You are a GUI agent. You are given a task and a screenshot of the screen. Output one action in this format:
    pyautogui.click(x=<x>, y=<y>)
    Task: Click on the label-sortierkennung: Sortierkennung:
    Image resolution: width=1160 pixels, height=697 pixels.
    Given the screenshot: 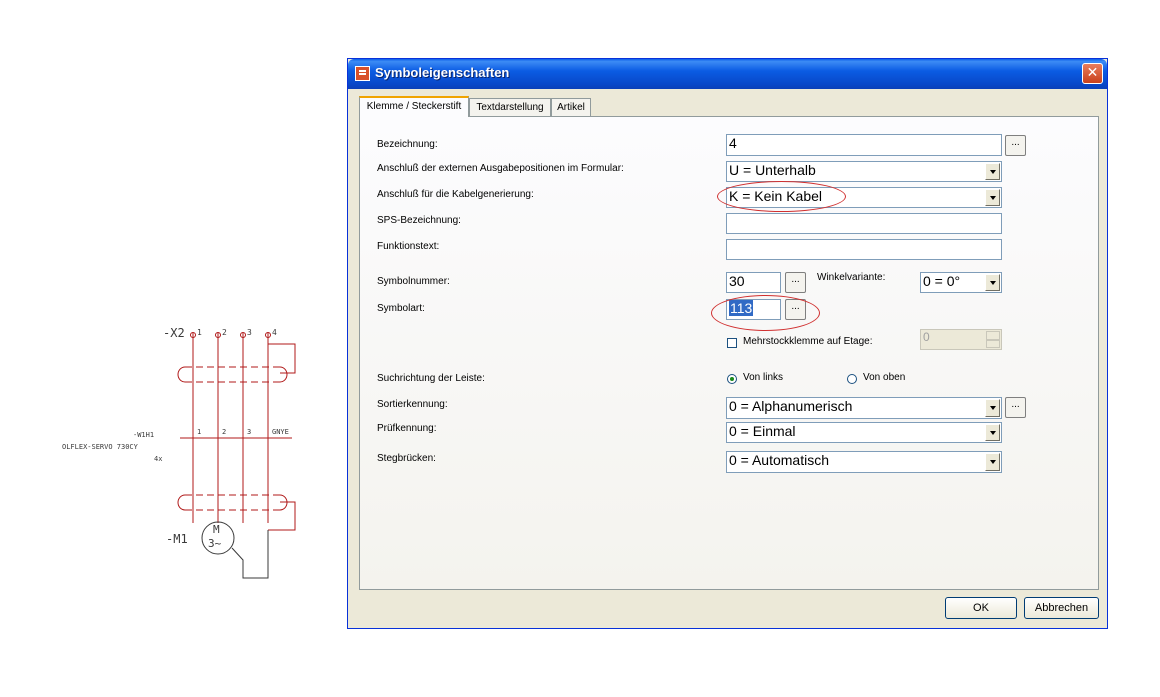 What is the action you would take?
    pyautogui.click(x=412, y=404)
    